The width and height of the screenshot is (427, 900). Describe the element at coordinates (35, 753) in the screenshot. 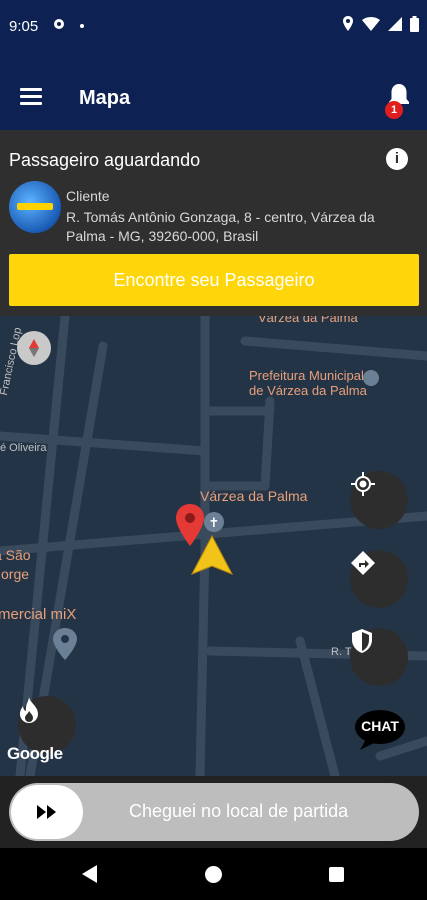

I see `google-attribution: Google` at that location.